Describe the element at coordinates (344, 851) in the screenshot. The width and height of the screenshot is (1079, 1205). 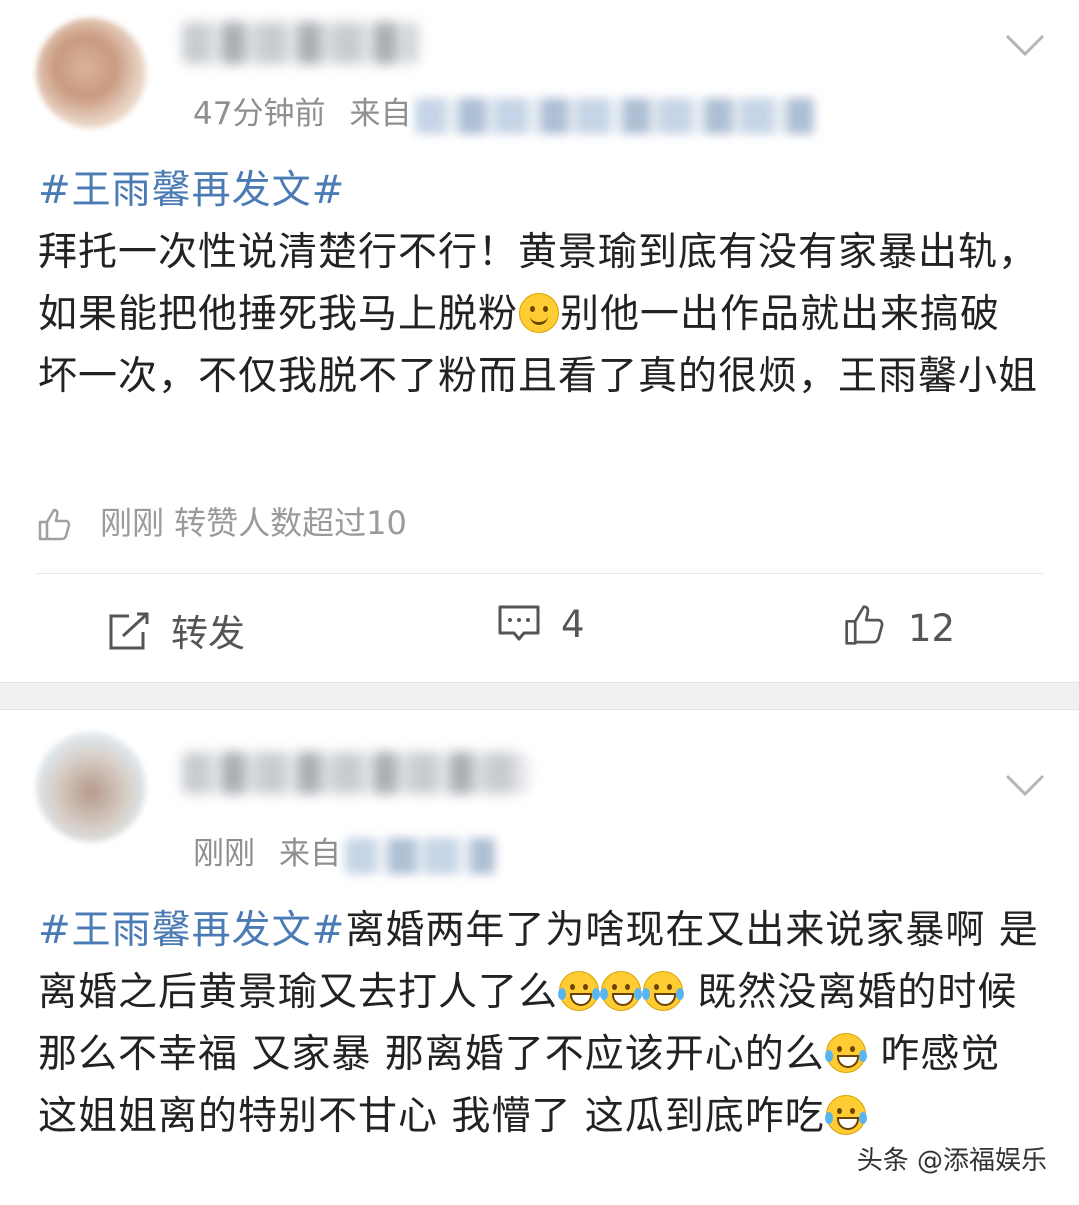
I see `post-meta: 刚刚 来自` at that location.